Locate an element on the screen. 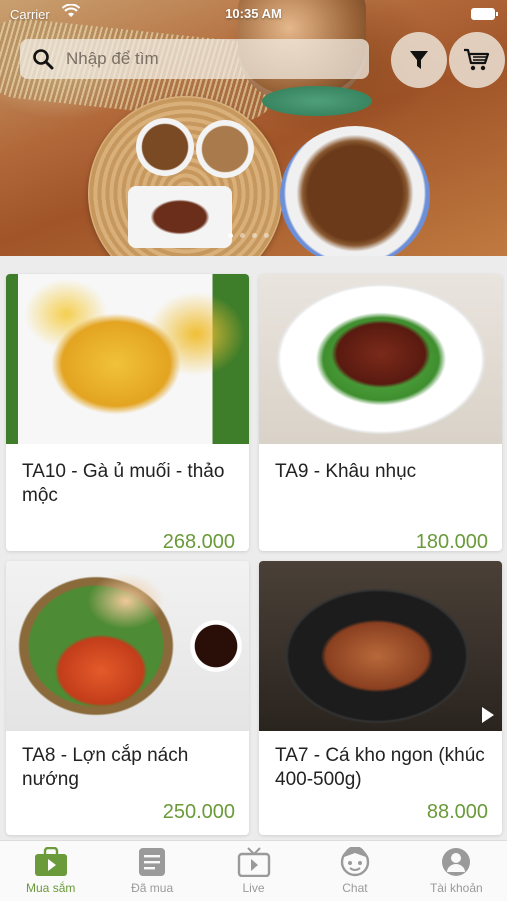 The image size is (507, 901). filter-icon is located at coordinates (419, 60).